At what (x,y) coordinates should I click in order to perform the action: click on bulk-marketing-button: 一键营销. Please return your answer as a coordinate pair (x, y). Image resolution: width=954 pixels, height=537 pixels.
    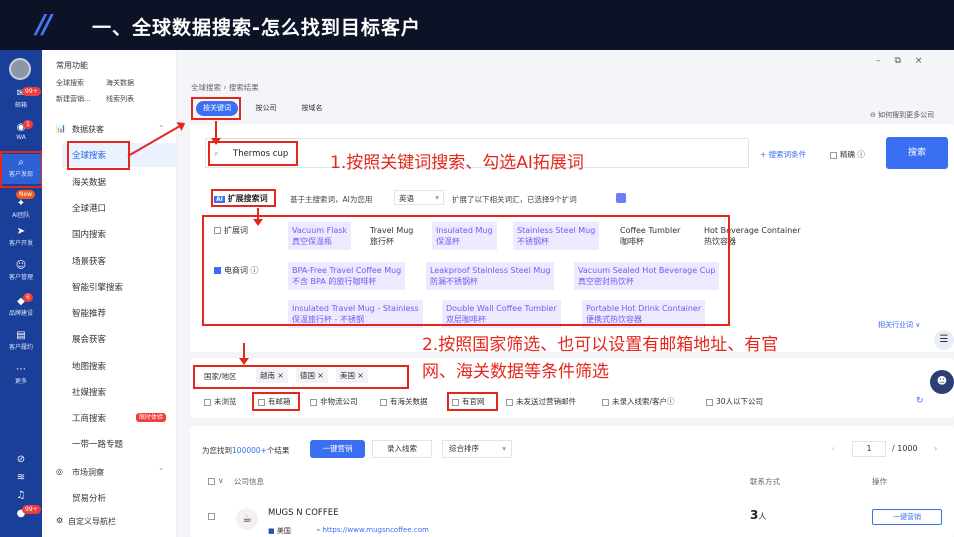
    Looking at the image, I should click on (337, 449).